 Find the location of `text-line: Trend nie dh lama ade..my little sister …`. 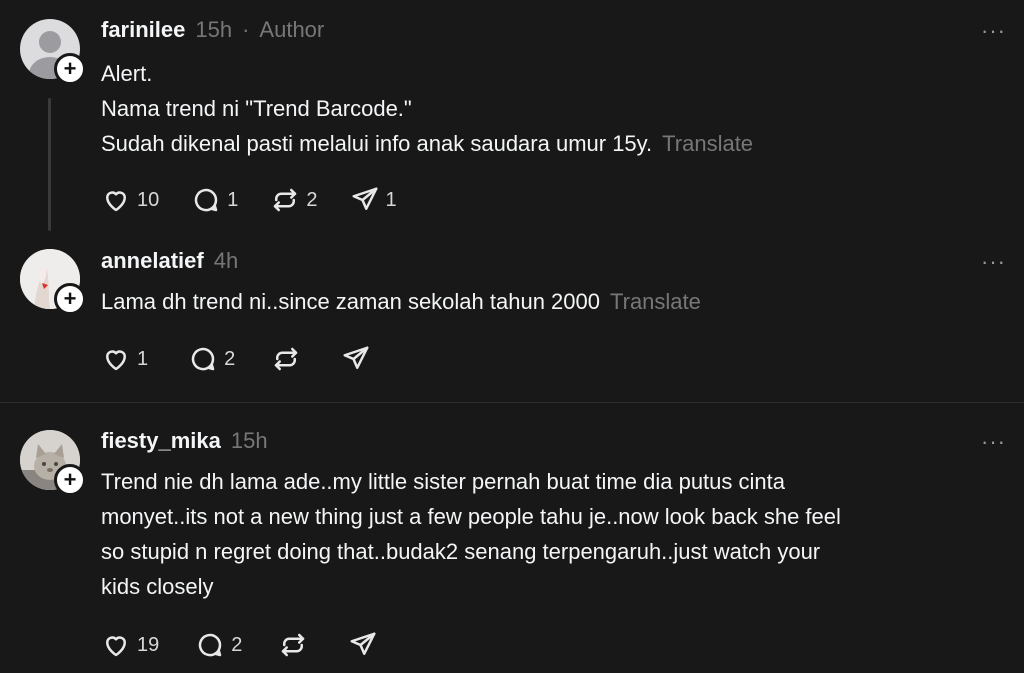

text-line: Trend nie dh lama ade..my little sister … is located at coordinates (443, 481).